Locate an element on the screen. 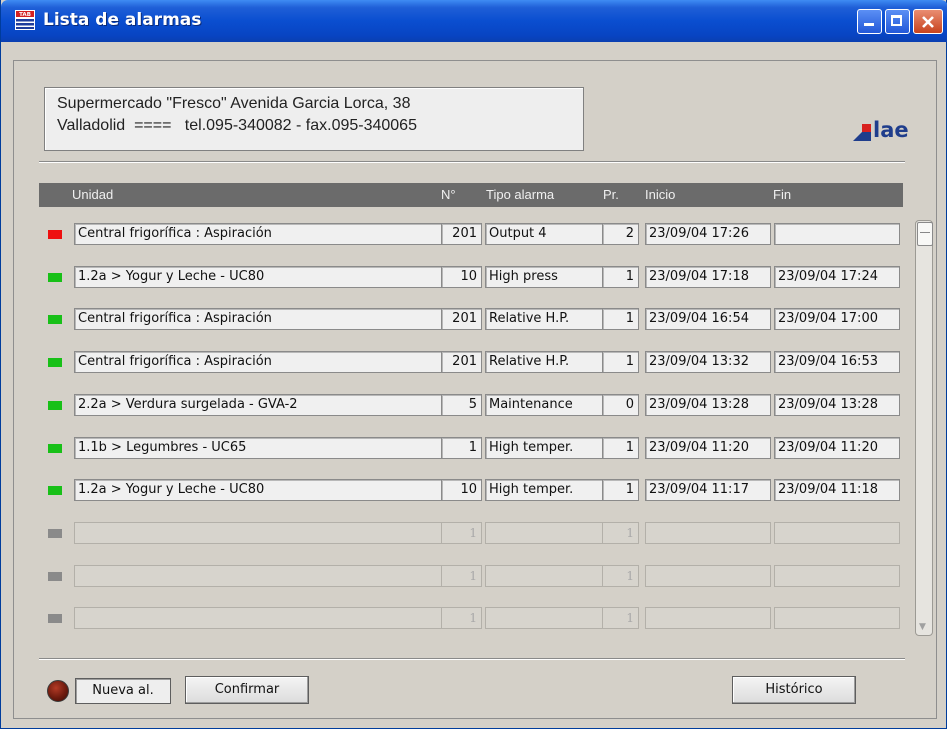 Image resolution: width=947 pixels, height=729 pixels. header-fin: Fin is located at coordinates (782, 194).